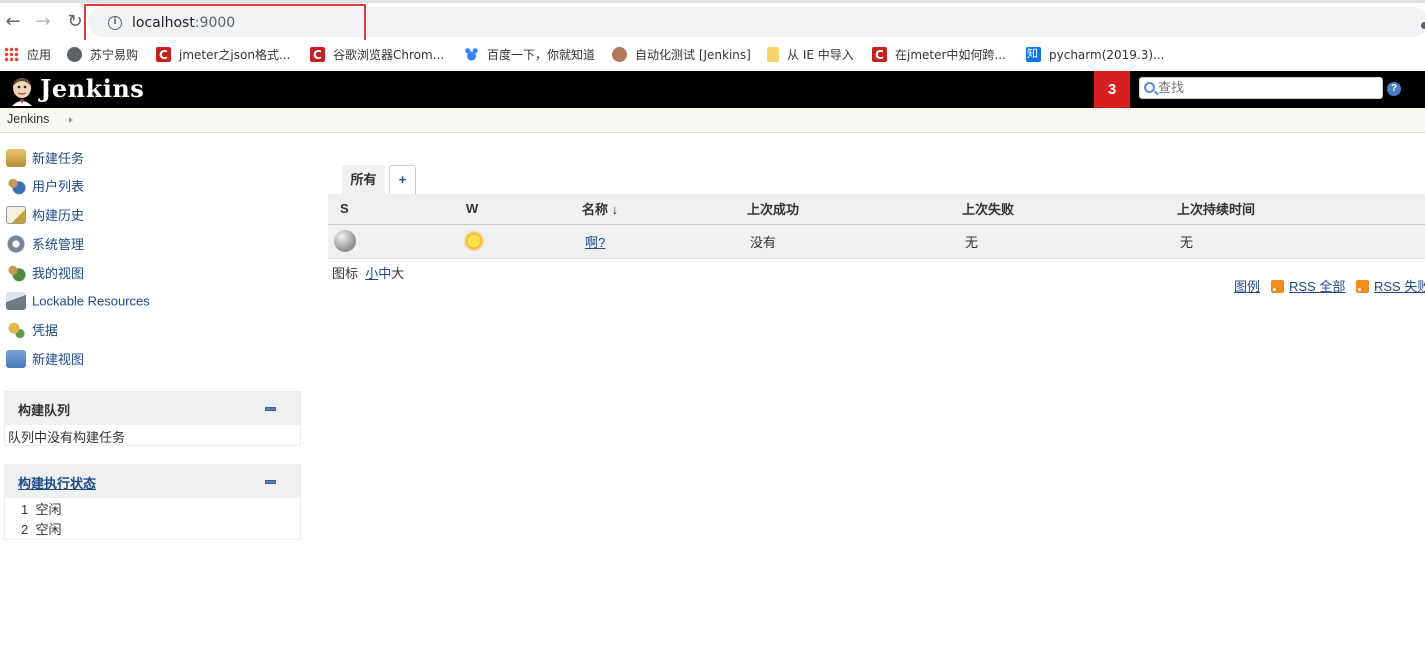 Image resolution: width=1425 pixels, height=661 pixels. What do you see at coordinates (45, 244) in the screenshot?
I see `task-manage: 系统管理` at bounding box center [45, 244].